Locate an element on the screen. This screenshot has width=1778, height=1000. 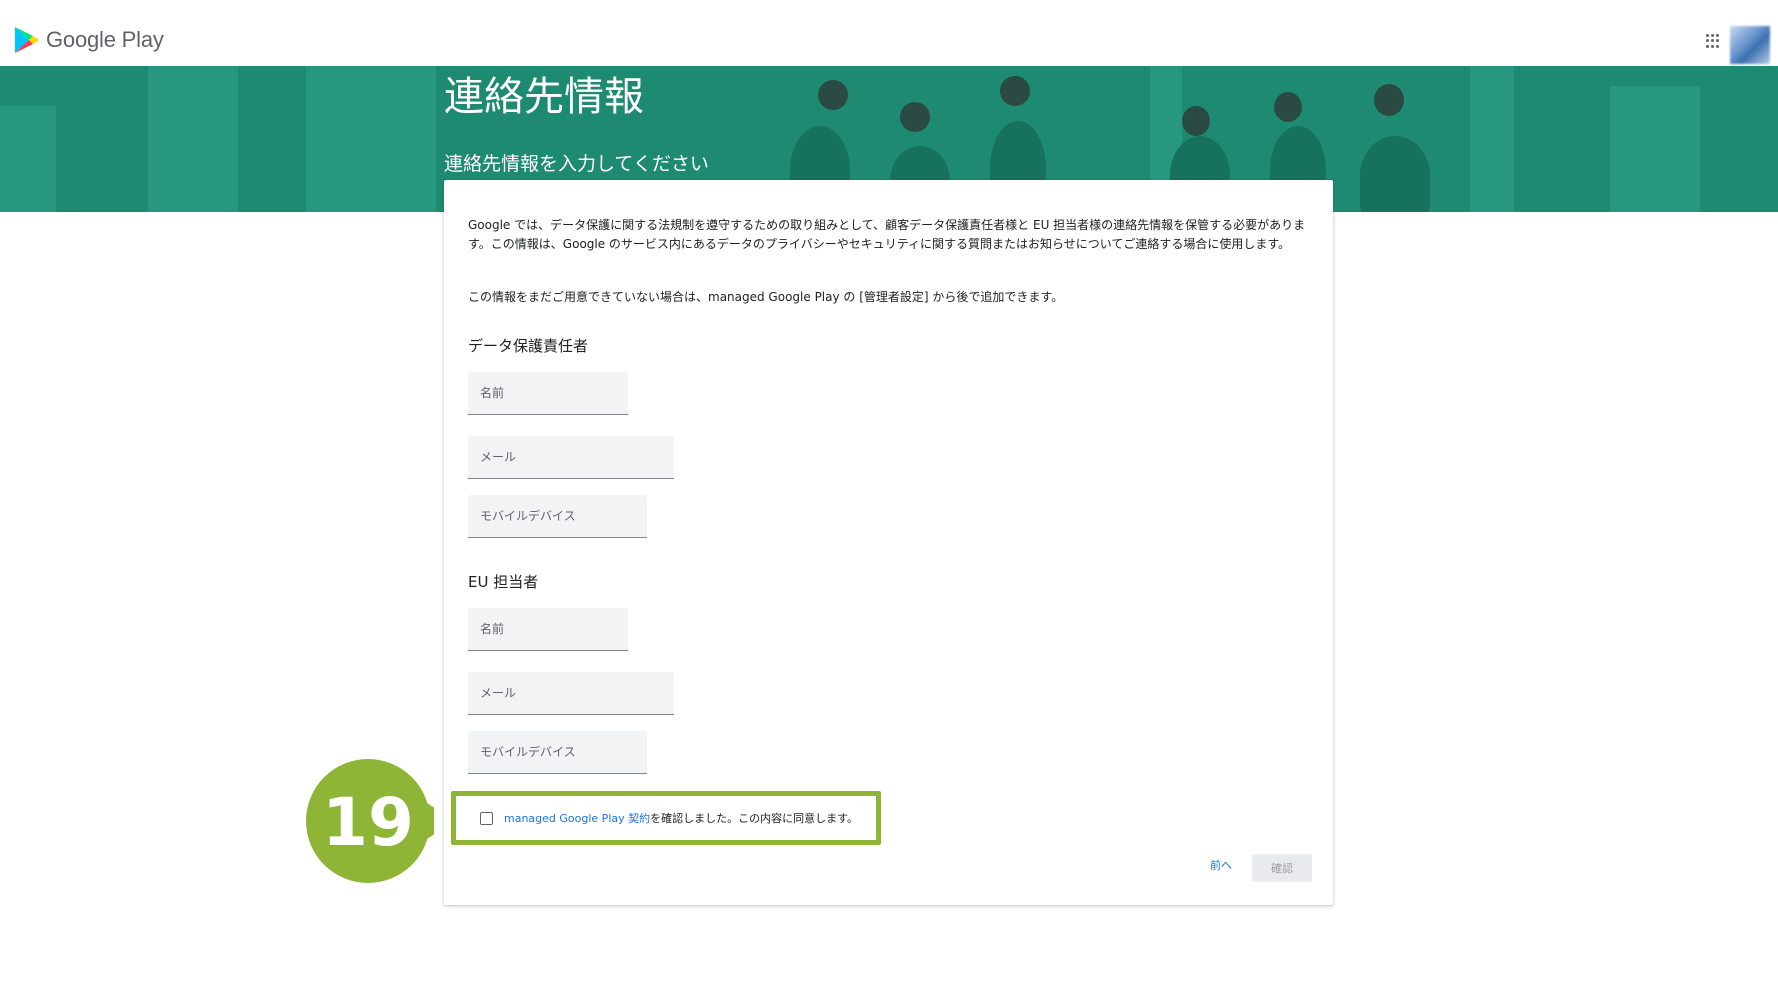
step-highlight-box is located at coordinates (666, 818).